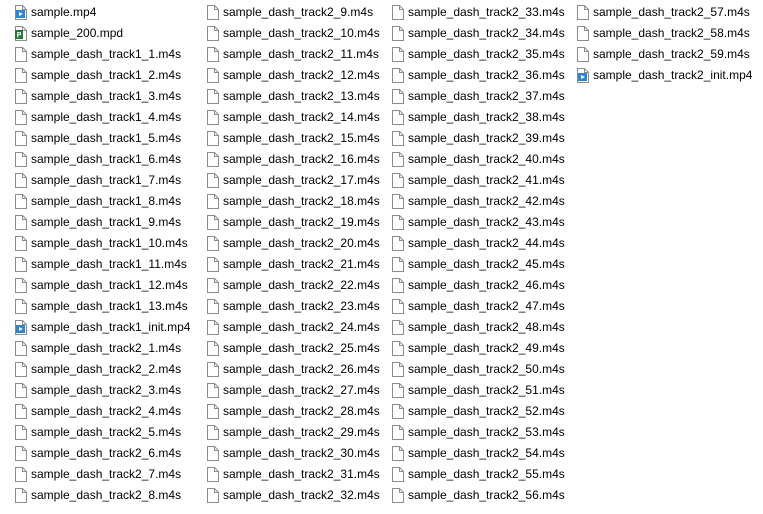 Image resolution: width=763 pixels, height=514 pixels. What do you see at coordinates (478, 432) in the screenshot?
I see `file-item: sample_dash_track2_53.m4s` at bounding box center [478, 432].